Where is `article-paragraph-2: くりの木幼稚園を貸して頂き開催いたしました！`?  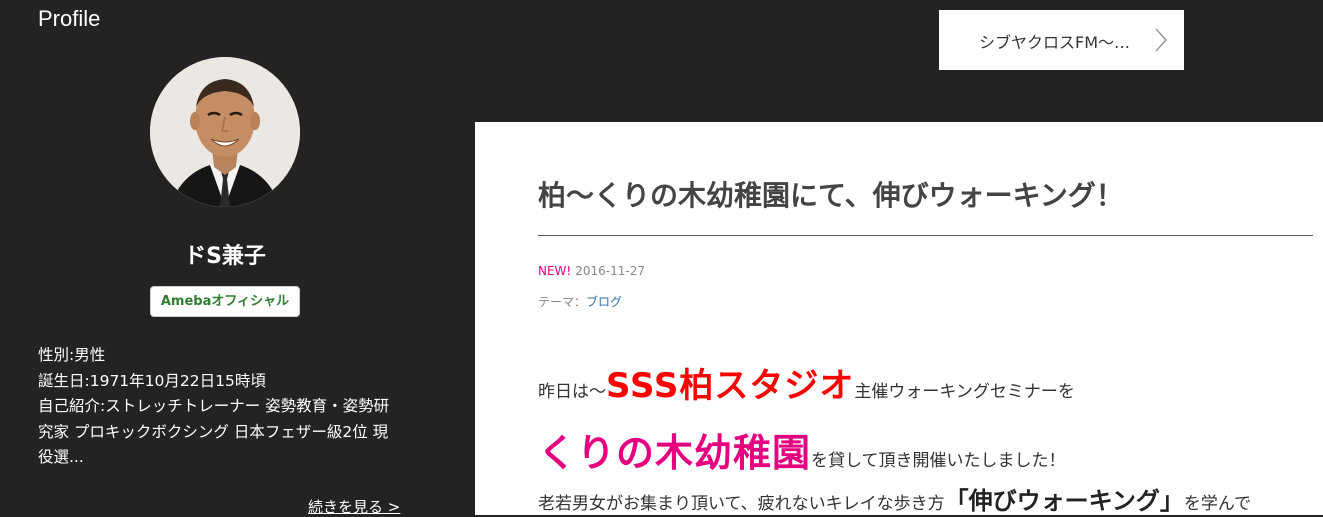 article-paragraph-2: くりの木幼稚園を貸して頂き開催いたしました！ is located at coordinates (802, 449).